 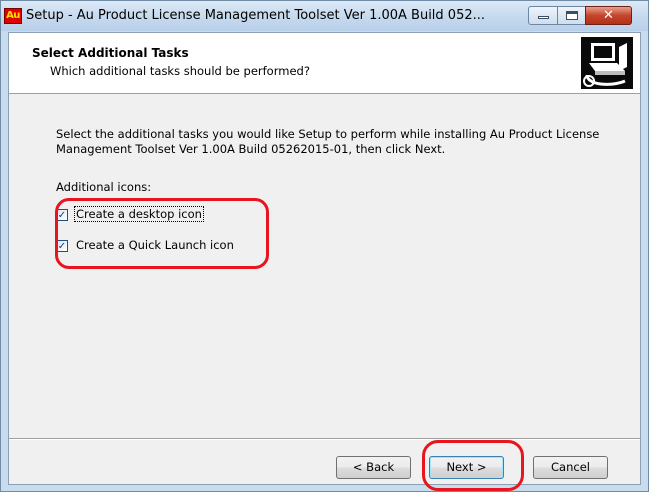 I want to click on next-button: Next >, so click(x=466, y=467).